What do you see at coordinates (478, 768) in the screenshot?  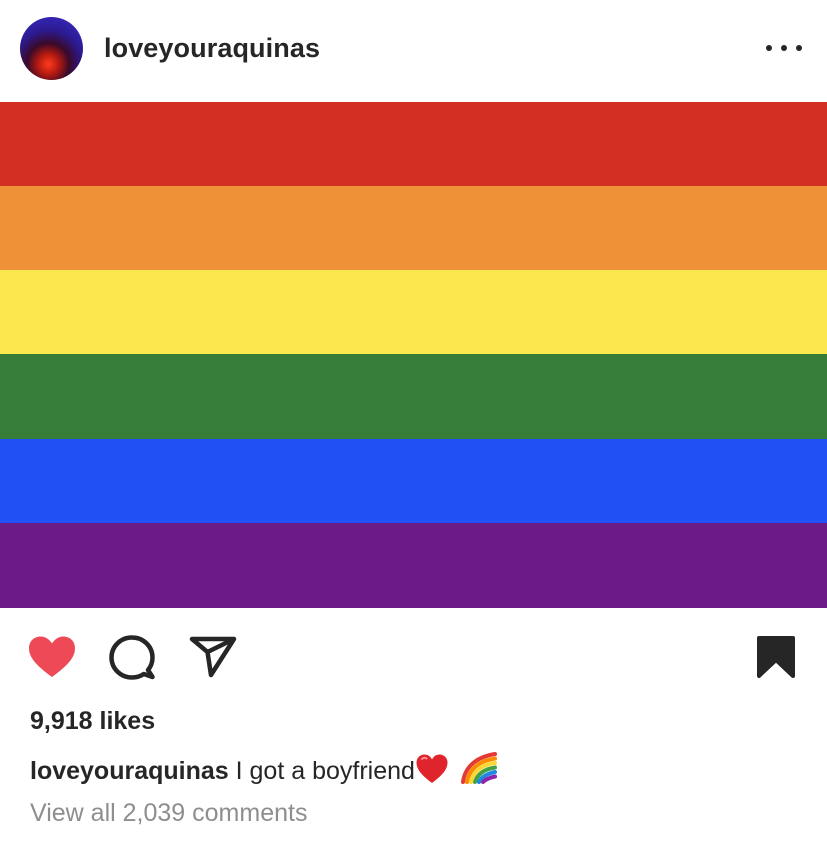 I see `rainbow-emoji` at bounding box center [478, 768].